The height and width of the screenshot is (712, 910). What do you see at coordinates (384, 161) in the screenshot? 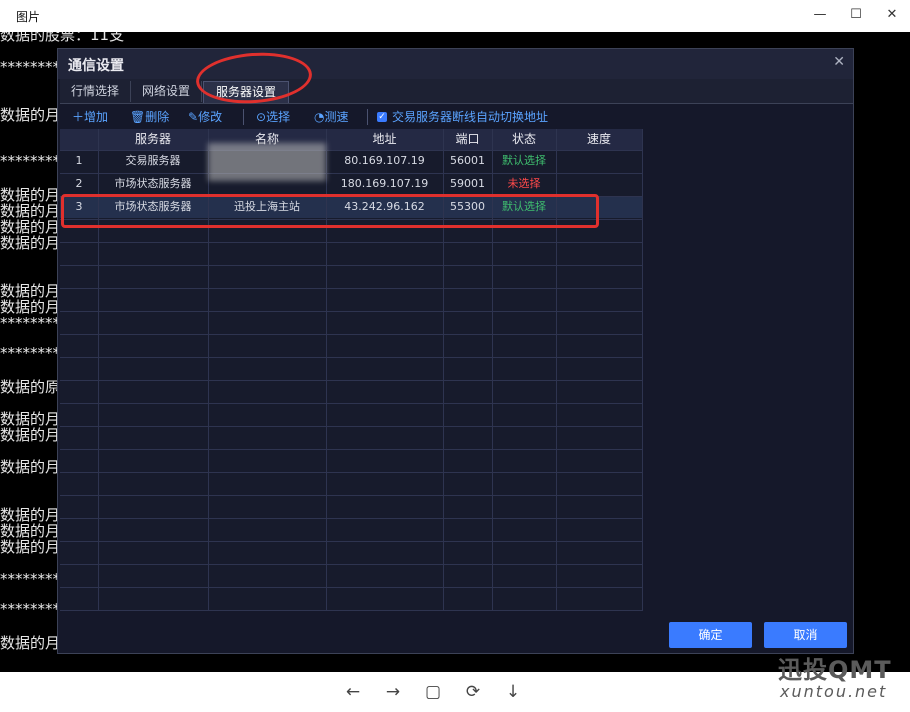
I see `row-address: 80.169.107.19` at bounding box center [384, 161].